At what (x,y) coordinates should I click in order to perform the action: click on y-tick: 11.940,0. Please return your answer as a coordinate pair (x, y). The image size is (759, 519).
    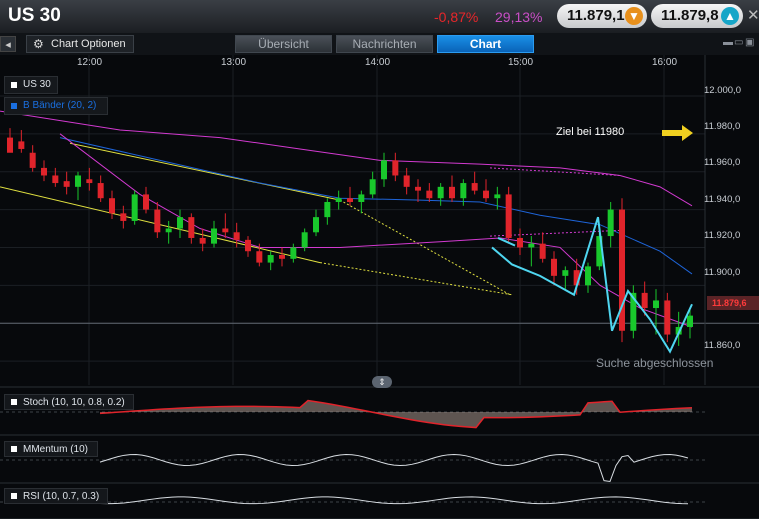
    Looking at the image, I should click on (722, 199).